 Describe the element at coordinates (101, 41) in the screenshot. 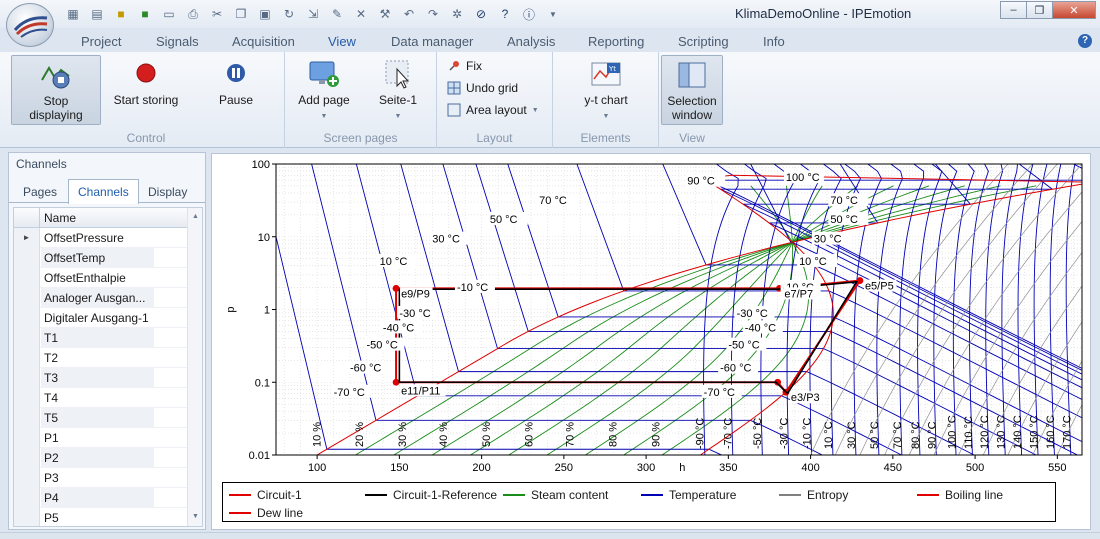

I see `tab-project: Project` at that location.